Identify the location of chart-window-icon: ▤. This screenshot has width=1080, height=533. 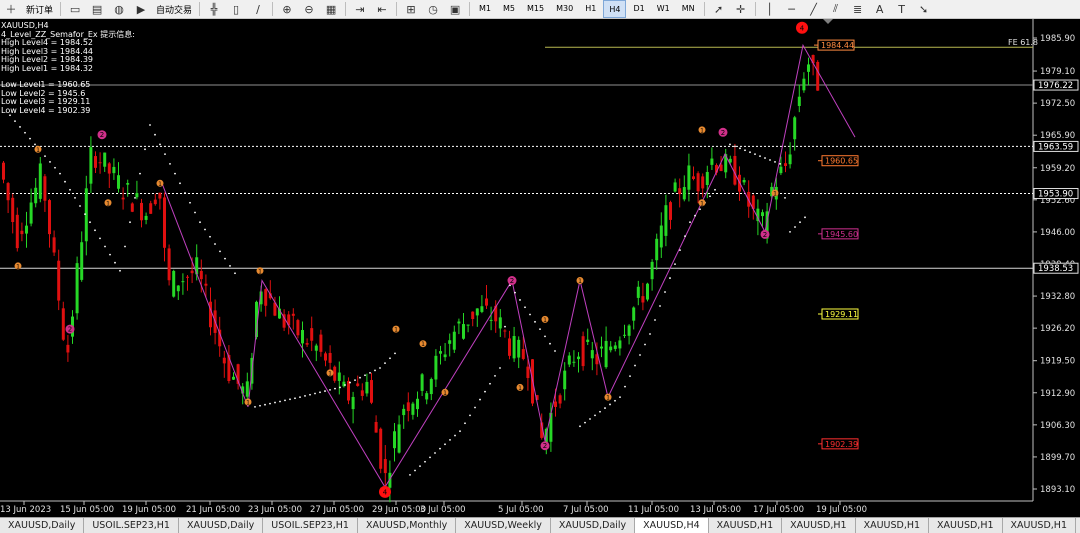
(97, 9).